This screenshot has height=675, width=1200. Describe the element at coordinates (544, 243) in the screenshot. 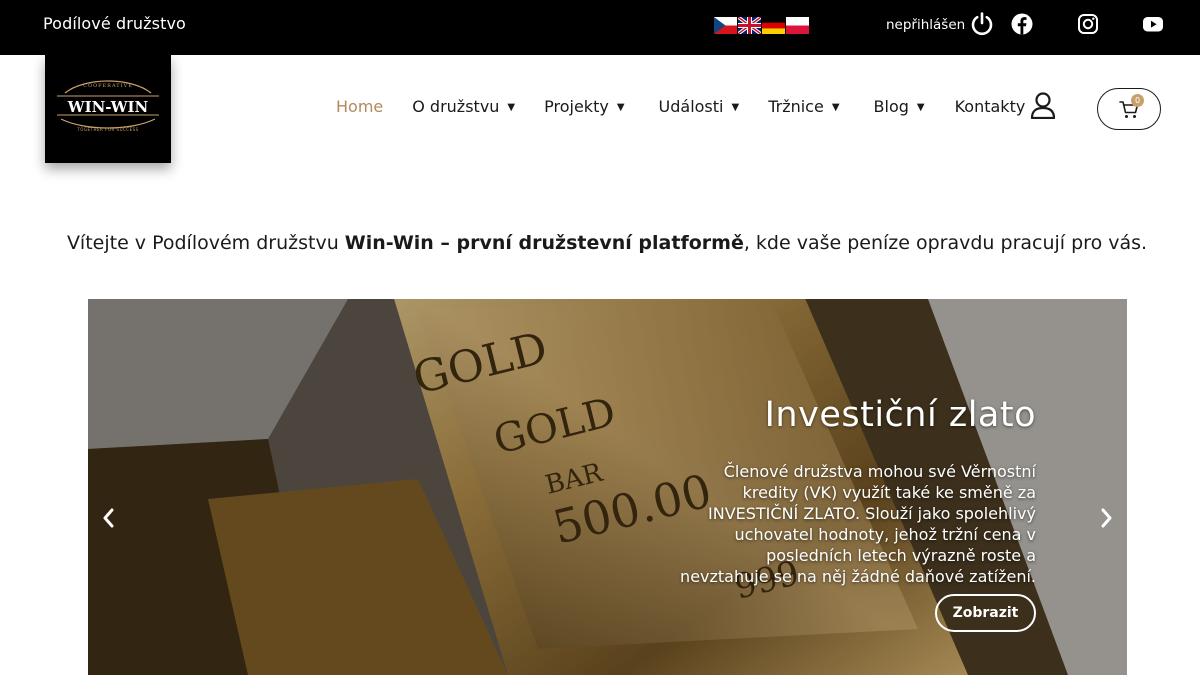

I see `welcome-bold: Win-Win – první družstevní platformě` at that location.